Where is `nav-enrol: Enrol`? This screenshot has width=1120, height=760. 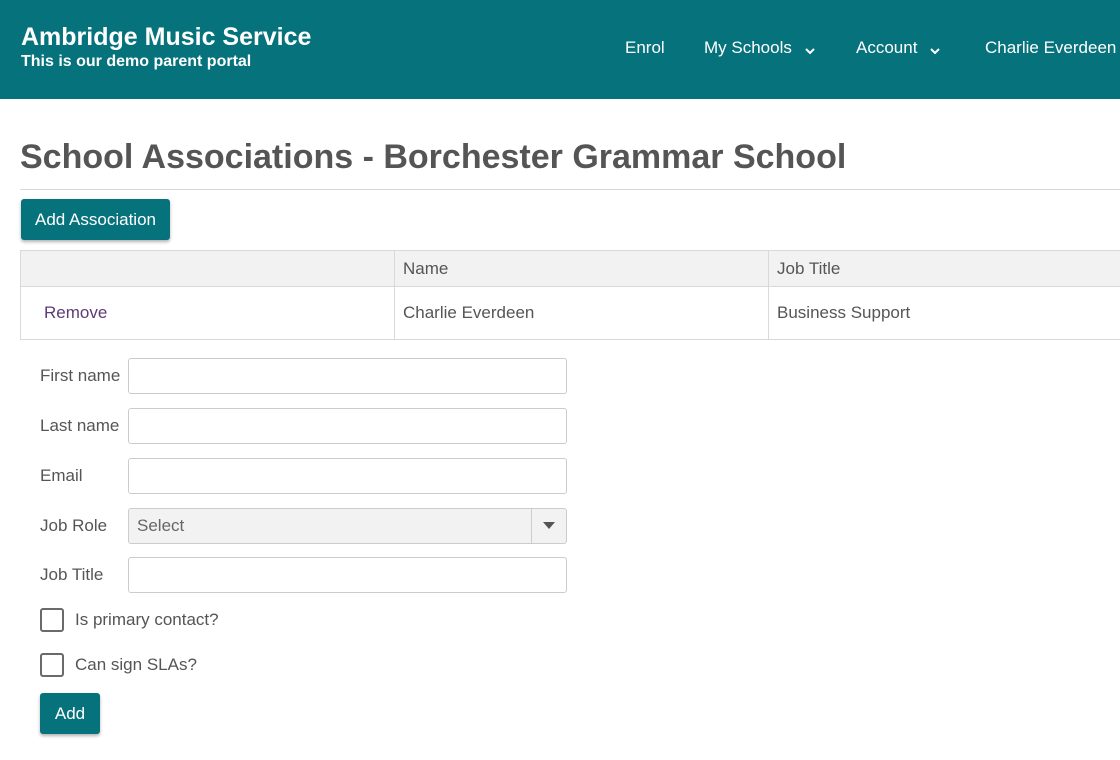 nav-enrol: Enrol is located at coordinates (645, 48).